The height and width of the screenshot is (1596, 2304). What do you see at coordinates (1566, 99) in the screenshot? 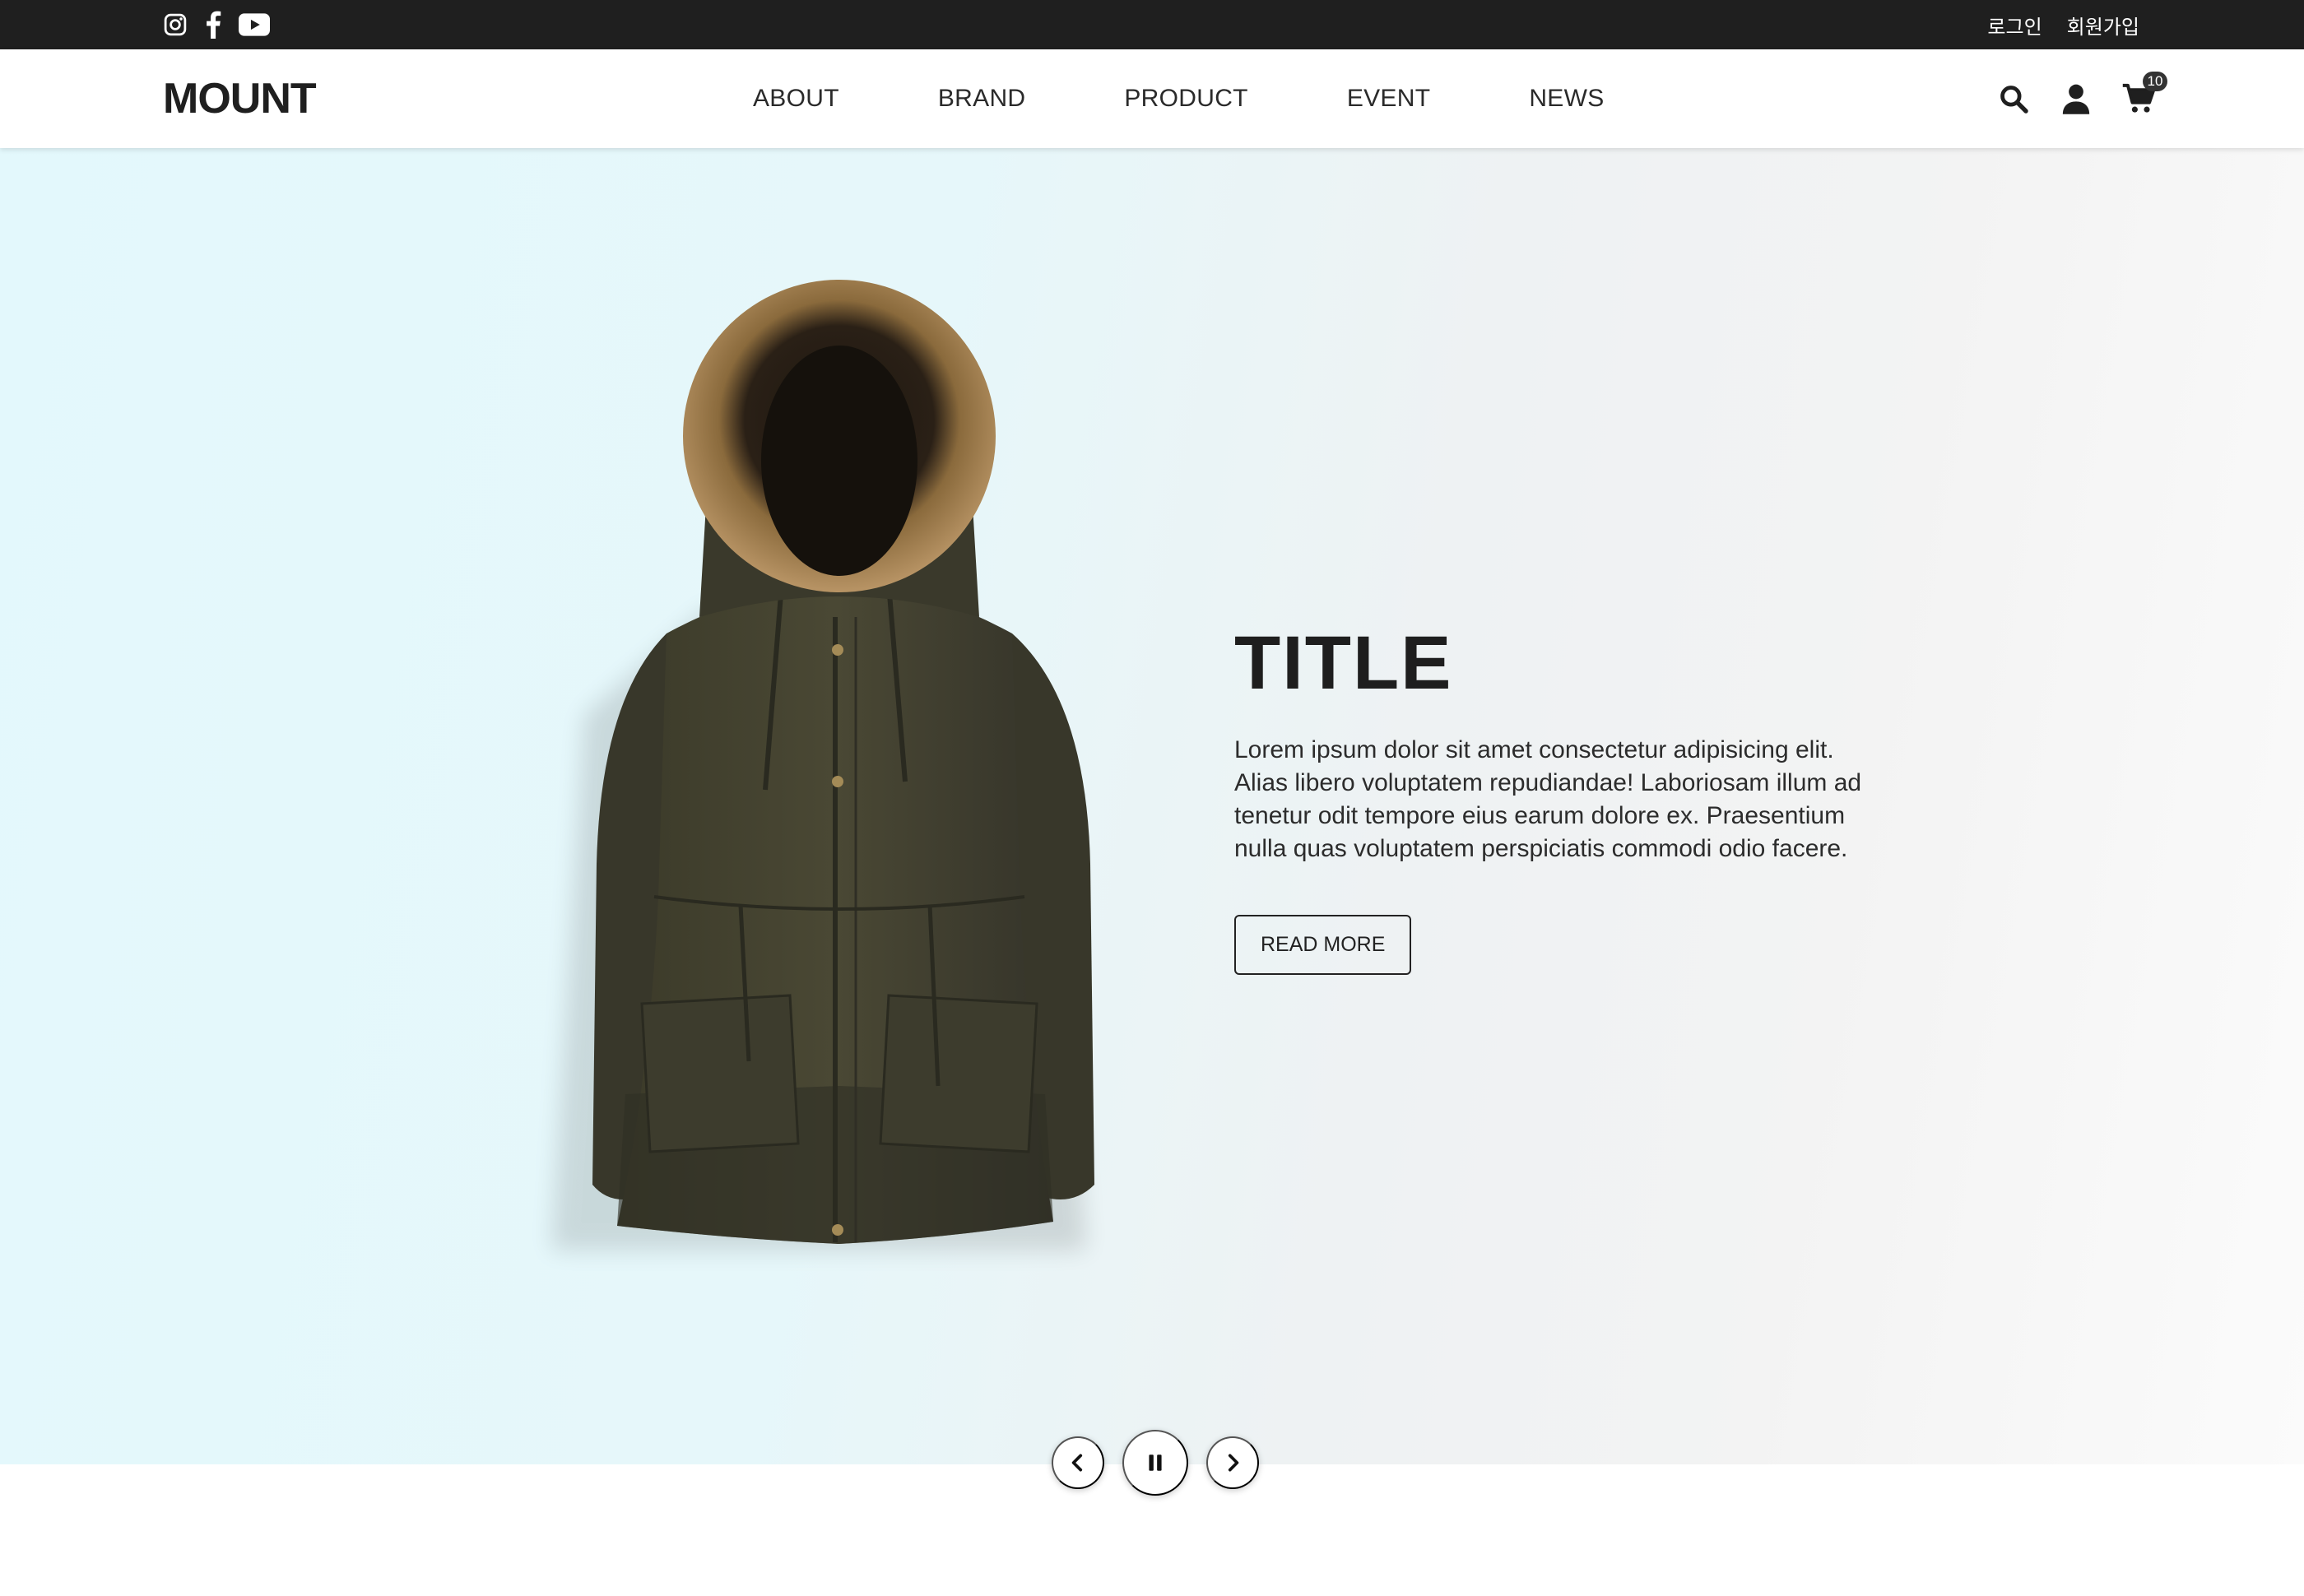
I see `nav-news: NEWS` at bounding box center [1566, 99].